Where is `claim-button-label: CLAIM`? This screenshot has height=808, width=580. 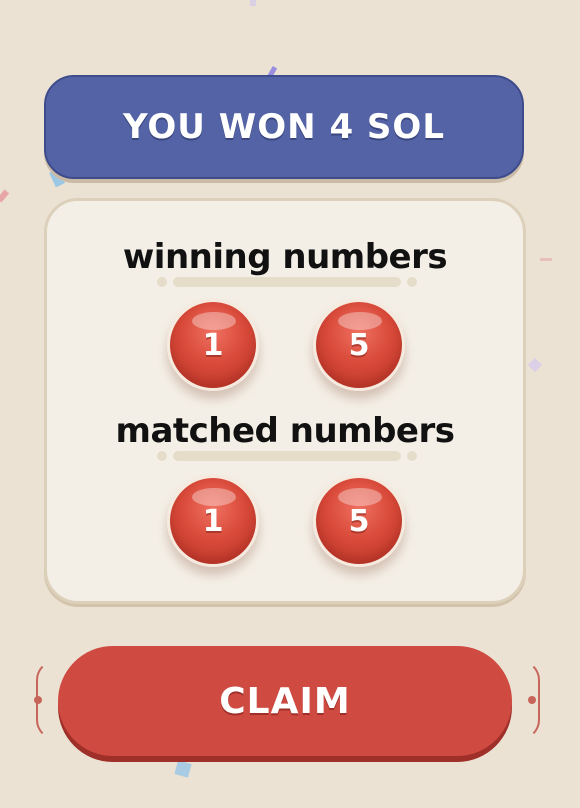 claim-button-label: CLAIM is located at coordinates (285, 701).